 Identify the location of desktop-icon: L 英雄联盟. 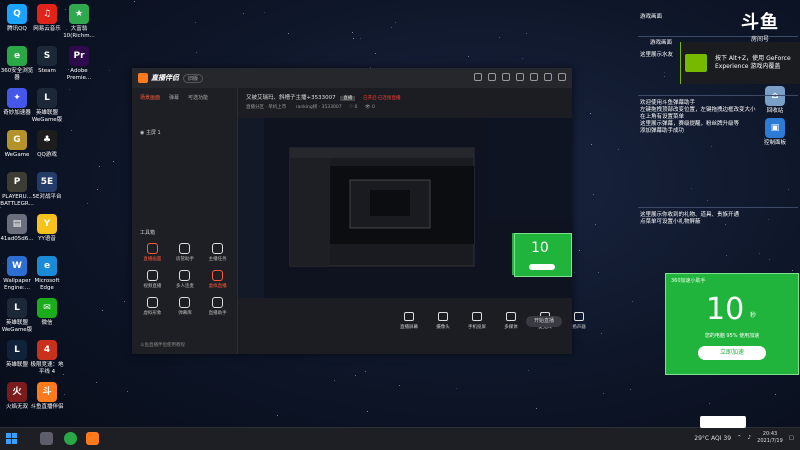
(17, 354).